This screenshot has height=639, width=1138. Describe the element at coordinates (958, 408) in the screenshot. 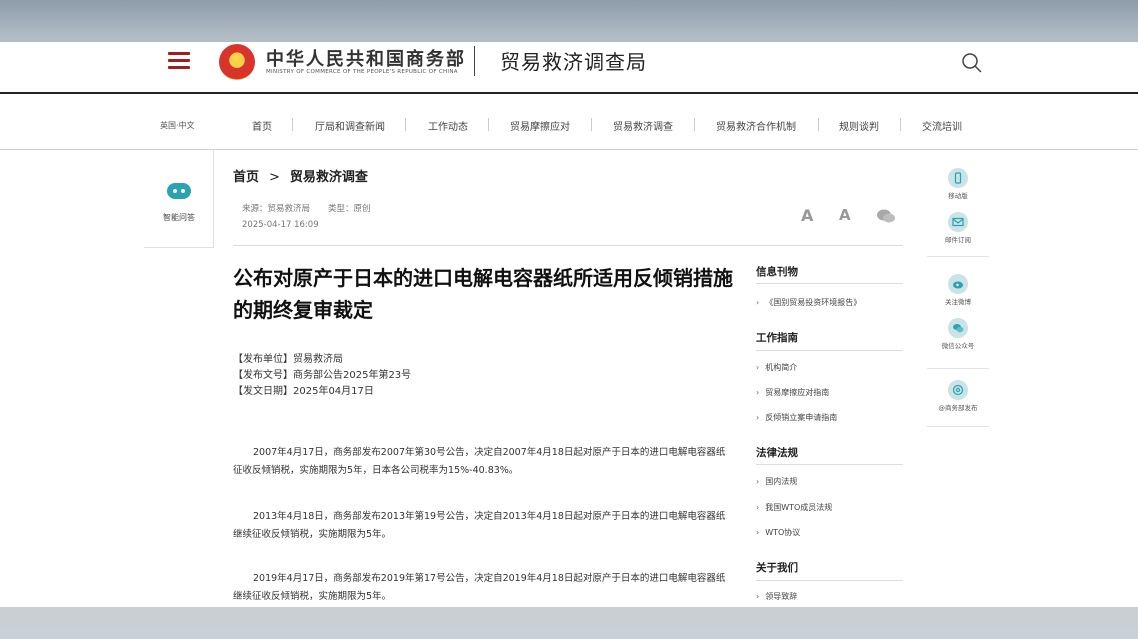

I see `right-rail-label: @商务部发布` at that location.